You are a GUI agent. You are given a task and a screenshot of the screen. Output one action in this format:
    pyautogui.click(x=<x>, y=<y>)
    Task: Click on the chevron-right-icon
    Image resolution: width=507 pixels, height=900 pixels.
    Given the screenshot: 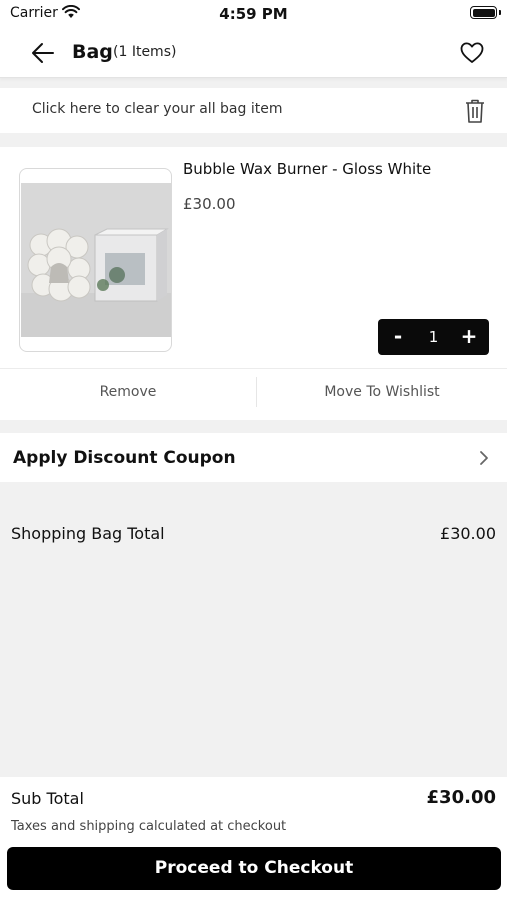 What is the action you would take?
    pyautogui.click(x=484, y=458)
    